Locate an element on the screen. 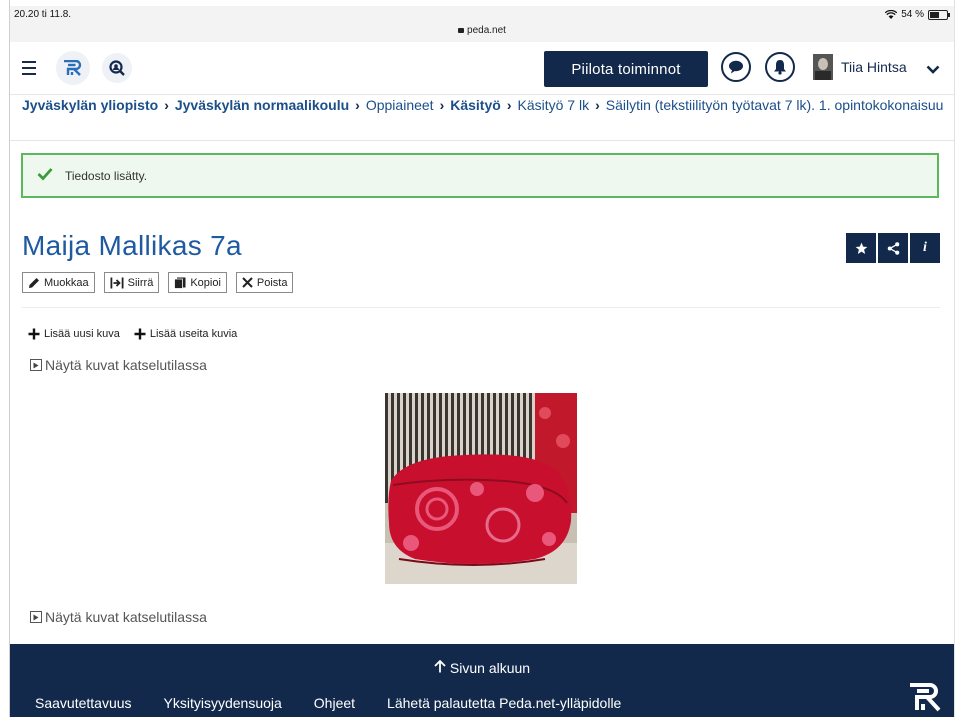 This screenshot has width=955, height=717. breadcrumb-item: Oppiaineet is located at coordinates (400, 105).